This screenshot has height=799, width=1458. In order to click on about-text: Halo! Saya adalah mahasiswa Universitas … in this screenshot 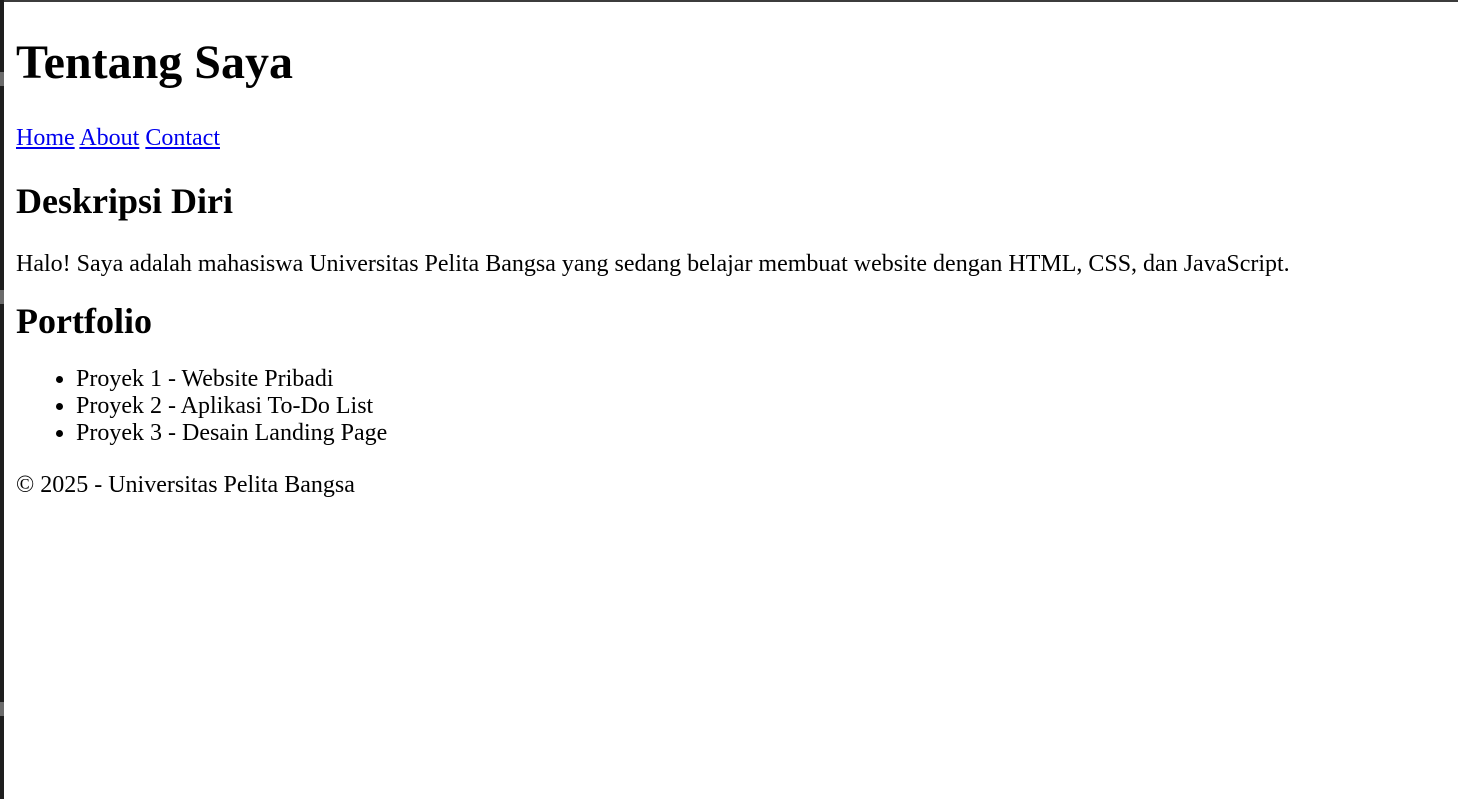, I will do `click(653, 264)`.